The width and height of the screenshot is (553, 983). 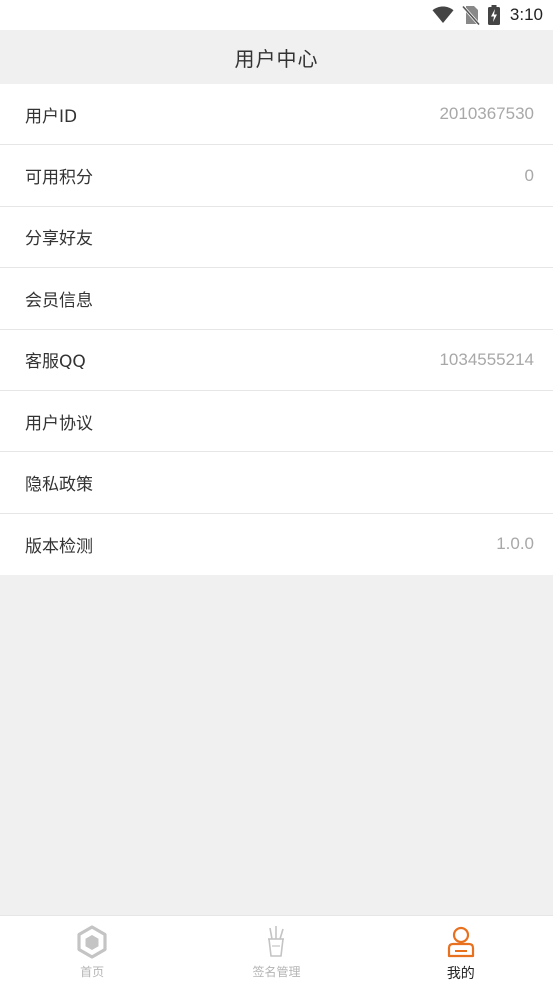 I want to click on menu-item-label: 会员信息, so click(x=59, y=300).